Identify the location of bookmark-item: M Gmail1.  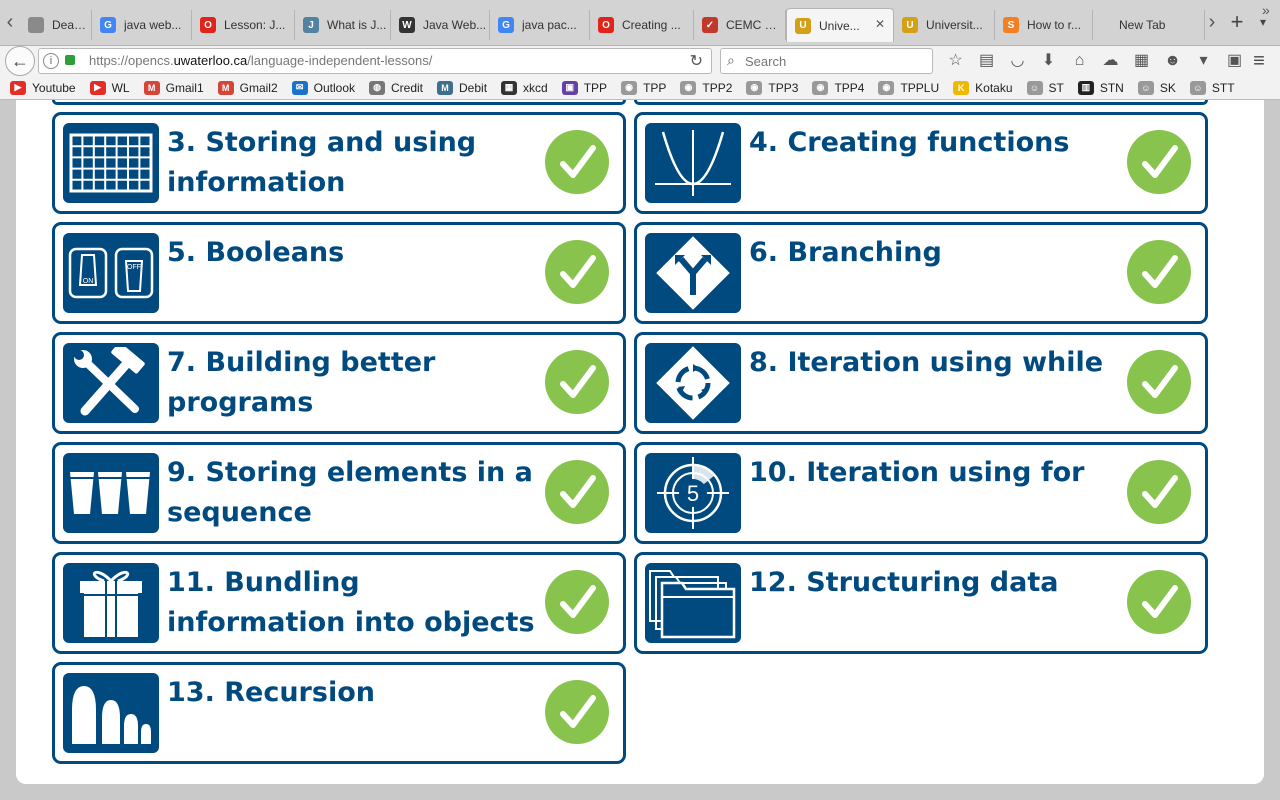
(173, 87).